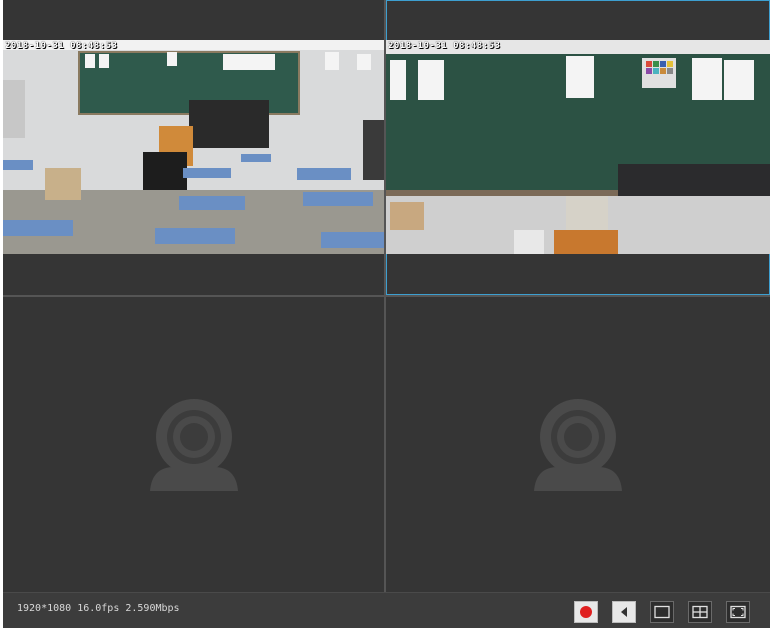 The width and height of the screenshot is (773, 630). I want to click on record-button, so click(586, 612).